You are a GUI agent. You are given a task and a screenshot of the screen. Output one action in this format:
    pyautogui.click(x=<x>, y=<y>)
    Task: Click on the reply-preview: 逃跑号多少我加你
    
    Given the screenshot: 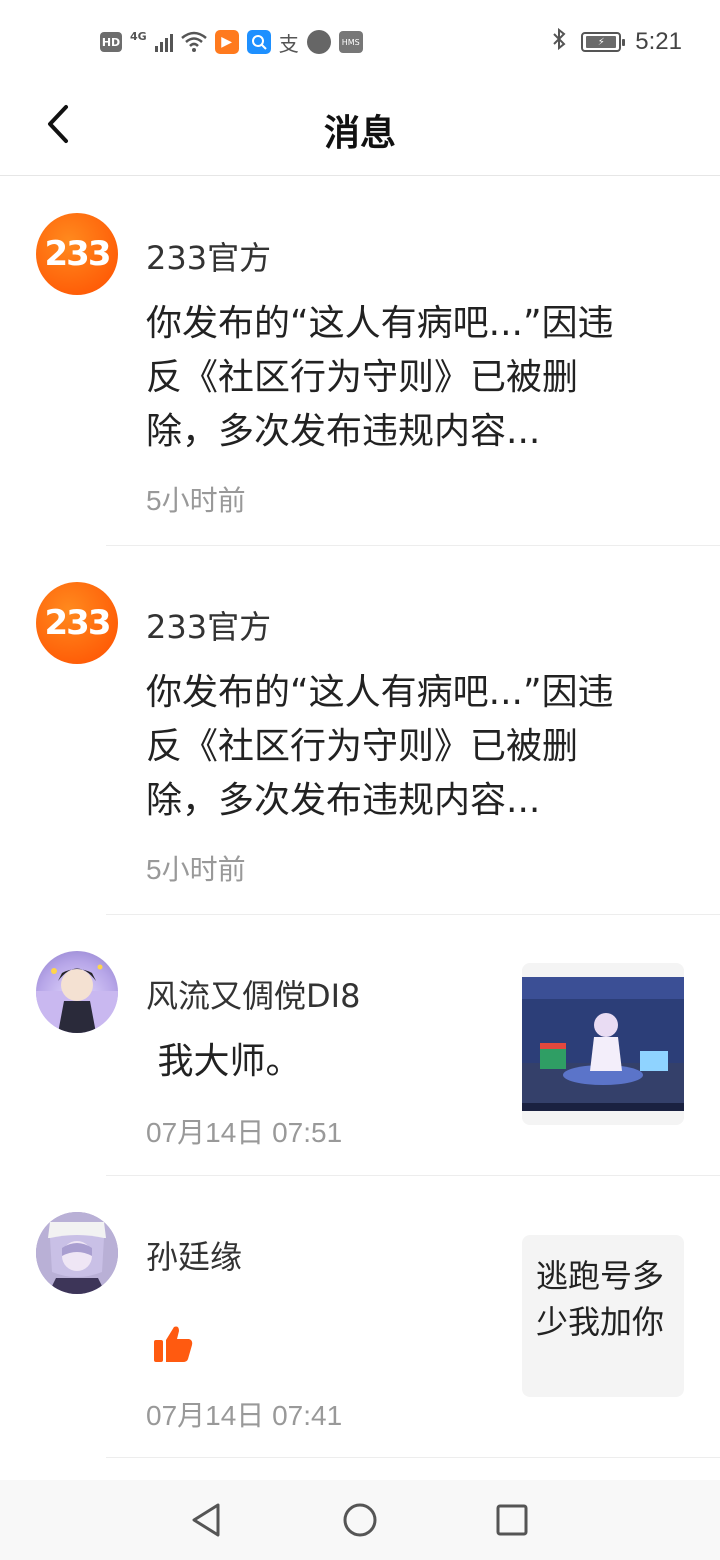 What is the action you would take?
    pyautogui.click(x=603, y=1316)
    